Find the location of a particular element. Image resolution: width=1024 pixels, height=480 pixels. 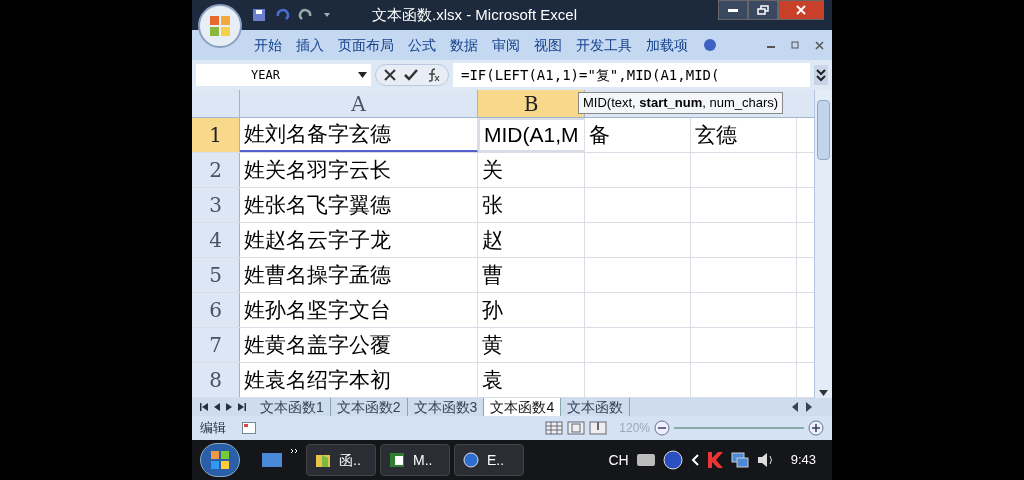

row-header: 6 is located at coordinates (216, 310).